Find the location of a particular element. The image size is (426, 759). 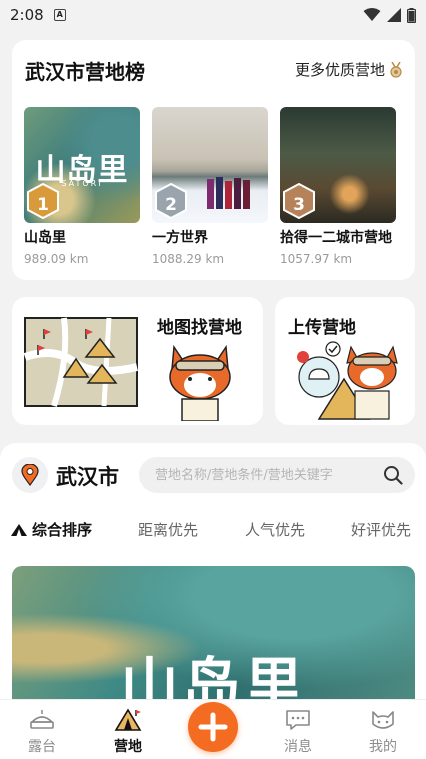

medal-icon is located at coordinates (396, 69).